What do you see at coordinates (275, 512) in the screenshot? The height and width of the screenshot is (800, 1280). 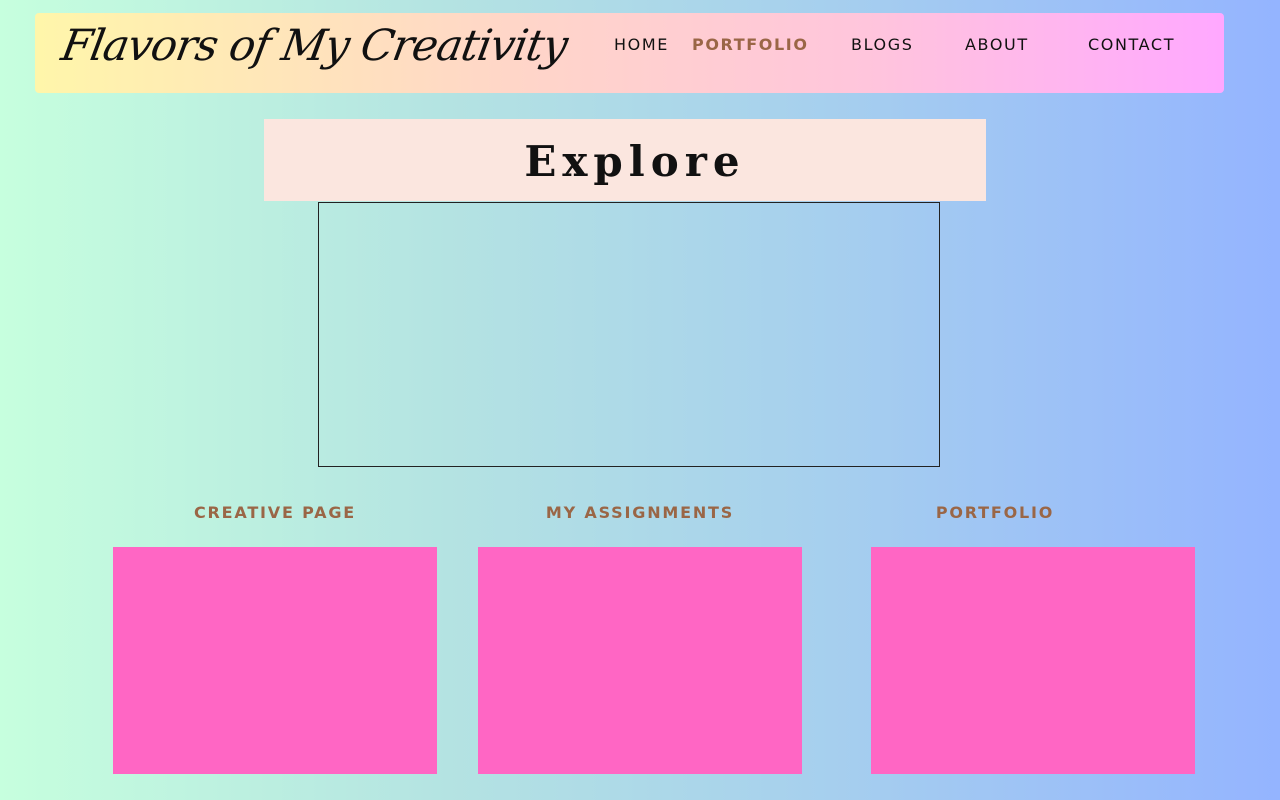 I see `card-title-creative-page: CREATIVE PAGE` at bounding box center [275, 512].